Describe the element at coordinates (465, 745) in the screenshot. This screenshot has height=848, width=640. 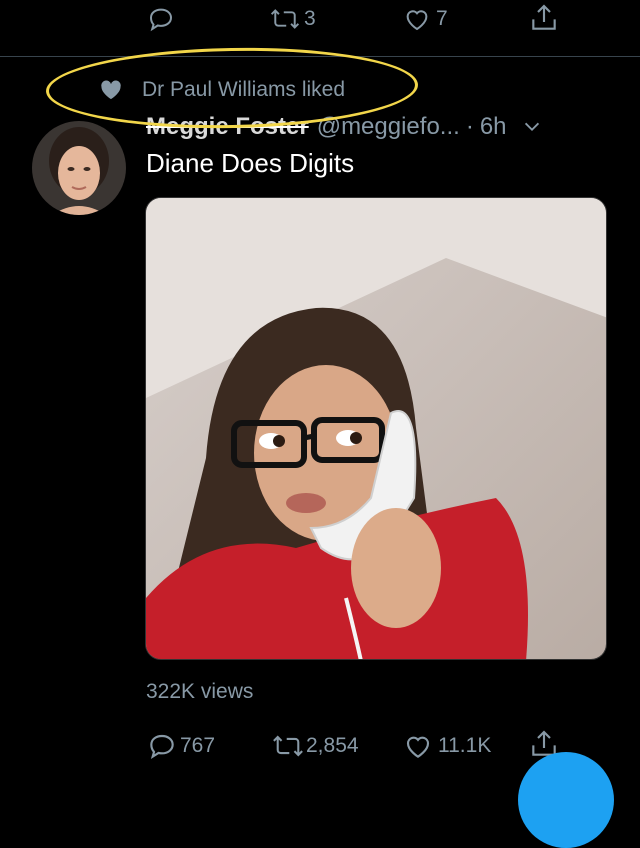
I see `like-count: 11.1K` at that location.